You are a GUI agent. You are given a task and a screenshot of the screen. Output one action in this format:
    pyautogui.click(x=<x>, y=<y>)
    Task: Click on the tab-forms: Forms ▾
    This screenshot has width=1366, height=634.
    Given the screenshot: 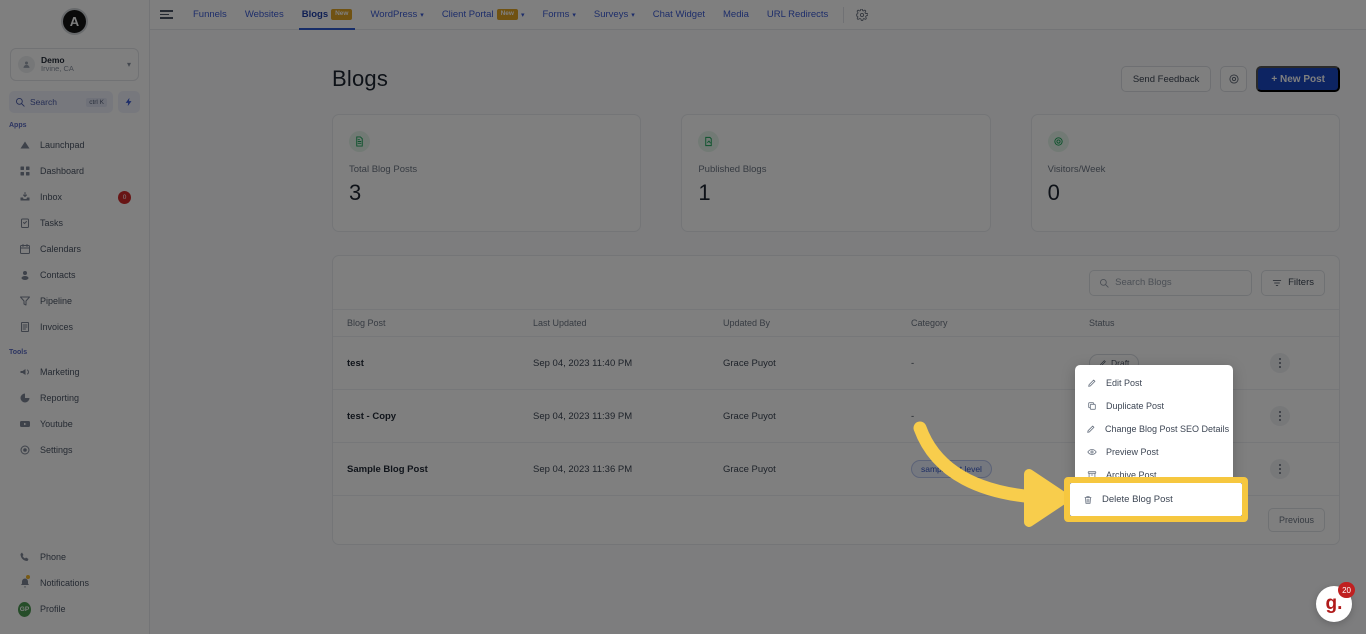 What is the action you would take?
    pyautogui.click(x=558, y=15)
    